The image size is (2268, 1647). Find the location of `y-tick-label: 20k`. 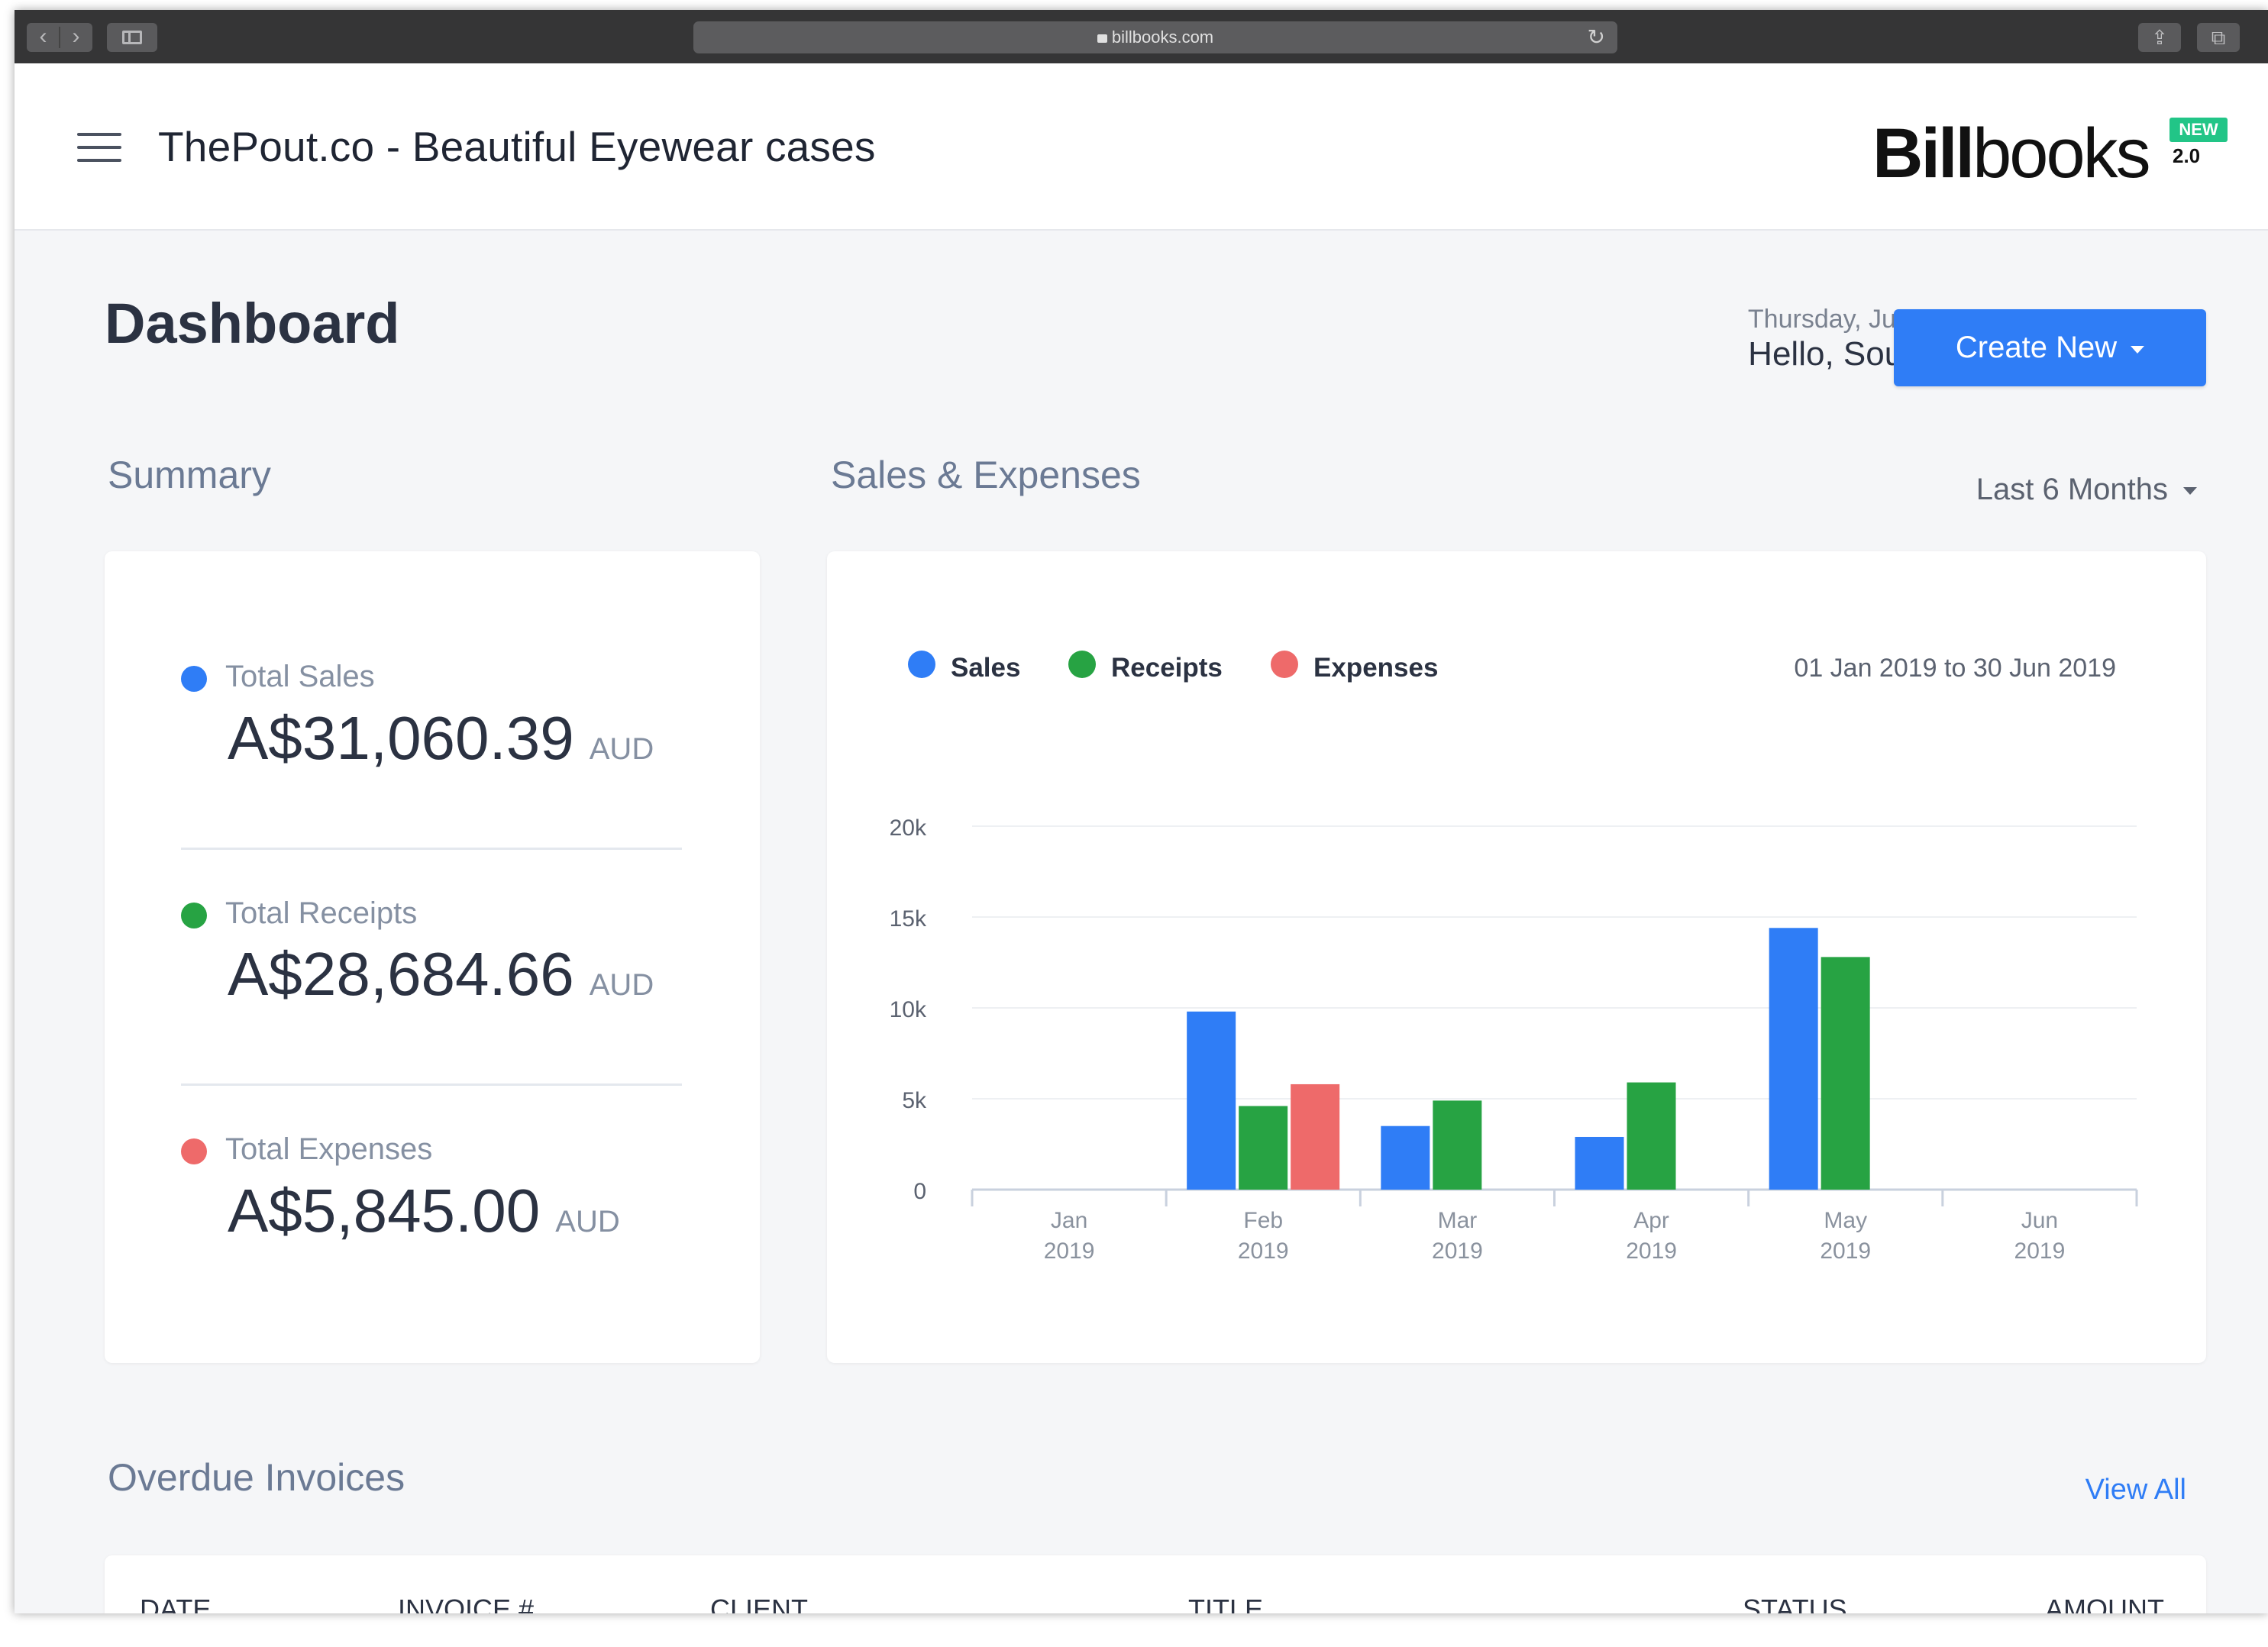

y-tick-label: 20k is located at coordinates (908, 828).